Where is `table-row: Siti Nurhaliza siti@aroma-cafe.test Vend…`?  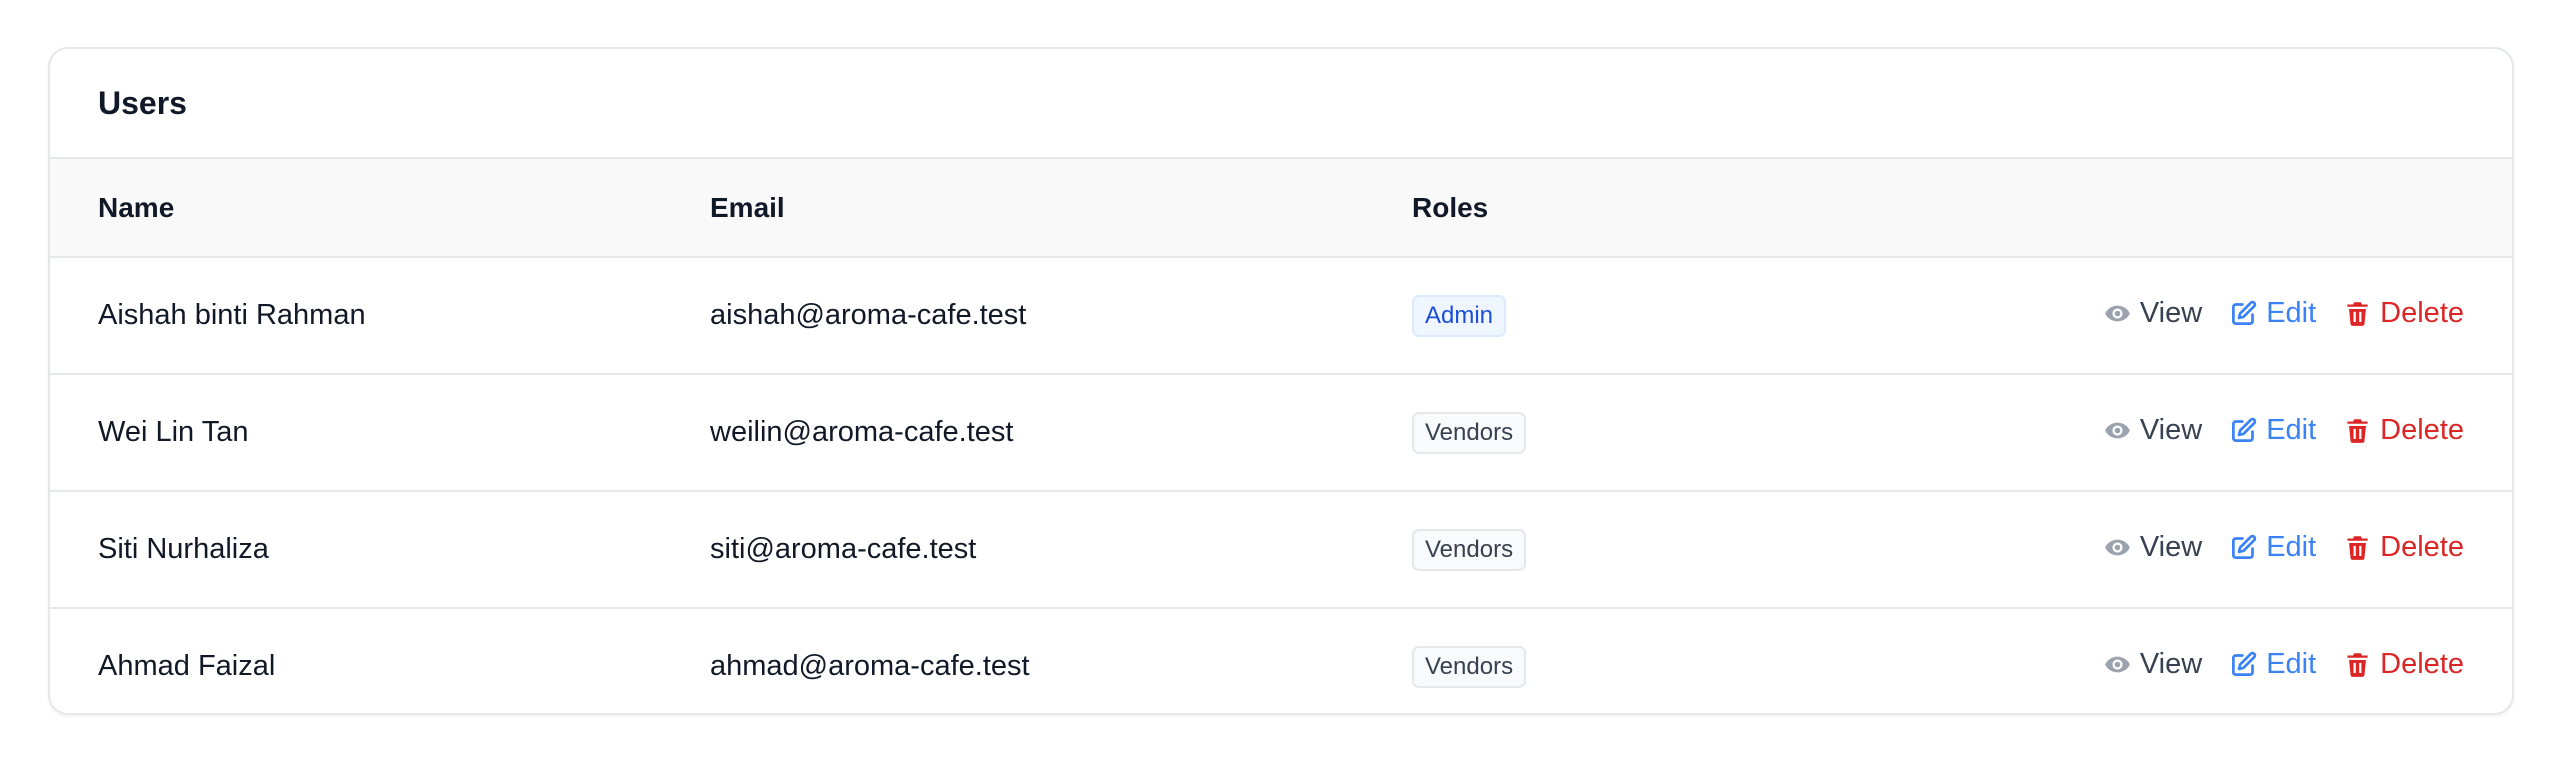 table-row: Siti Nurhaliza siti@aroma-cafe.test Vend… is located at coordinates (1281, 550).